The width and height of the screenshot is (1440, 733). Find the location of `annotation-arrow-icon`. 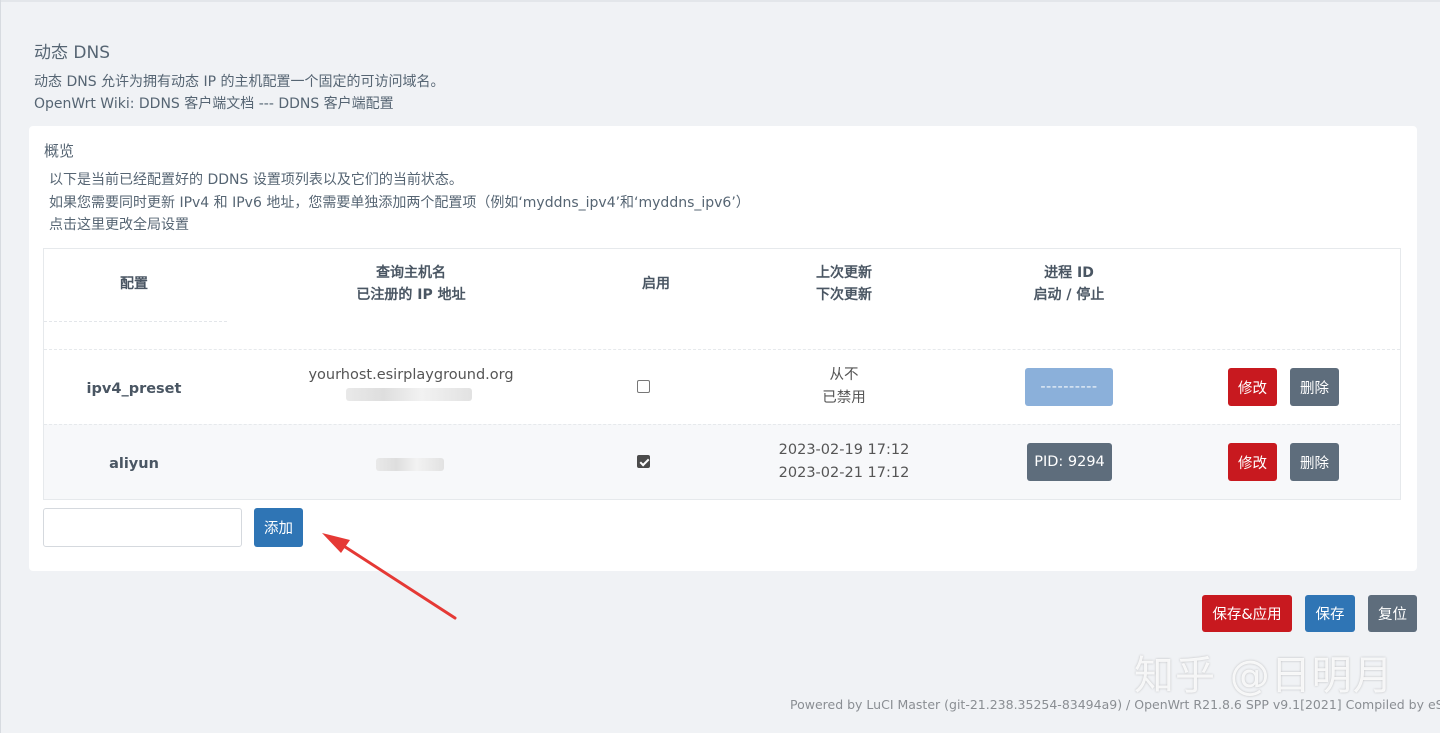

annotation-arrow-icon is located at coordinates (389, 576).